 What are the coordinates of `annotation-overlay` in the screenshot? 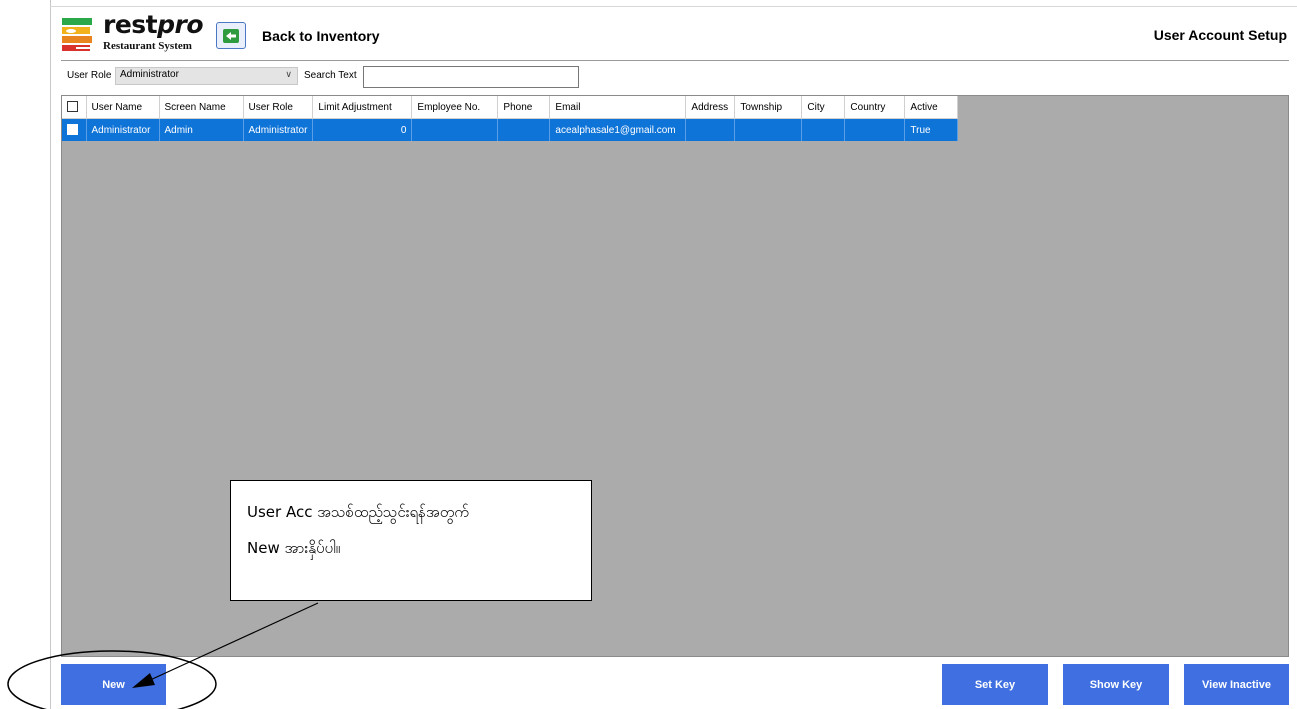 It's located at (163, 655).